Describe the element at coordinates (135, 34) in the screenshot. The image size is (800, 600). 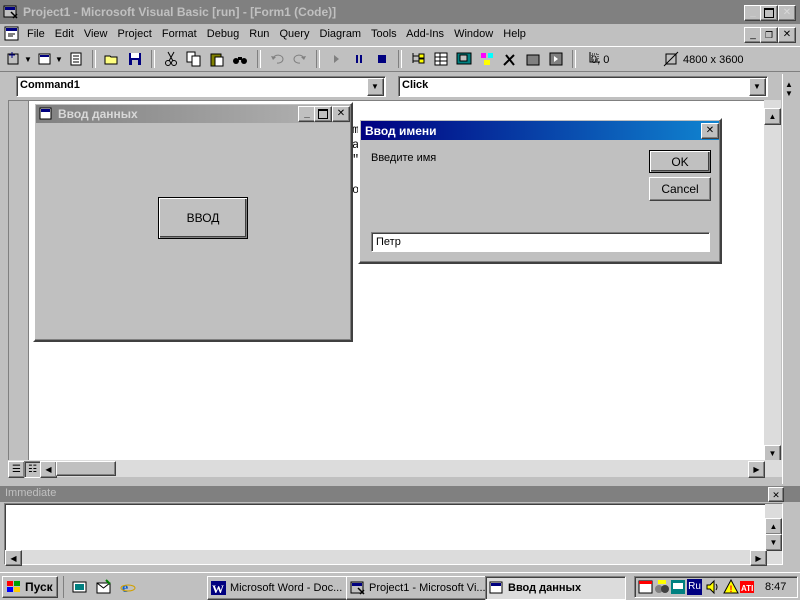
I see `menu-project: Project` at that location.